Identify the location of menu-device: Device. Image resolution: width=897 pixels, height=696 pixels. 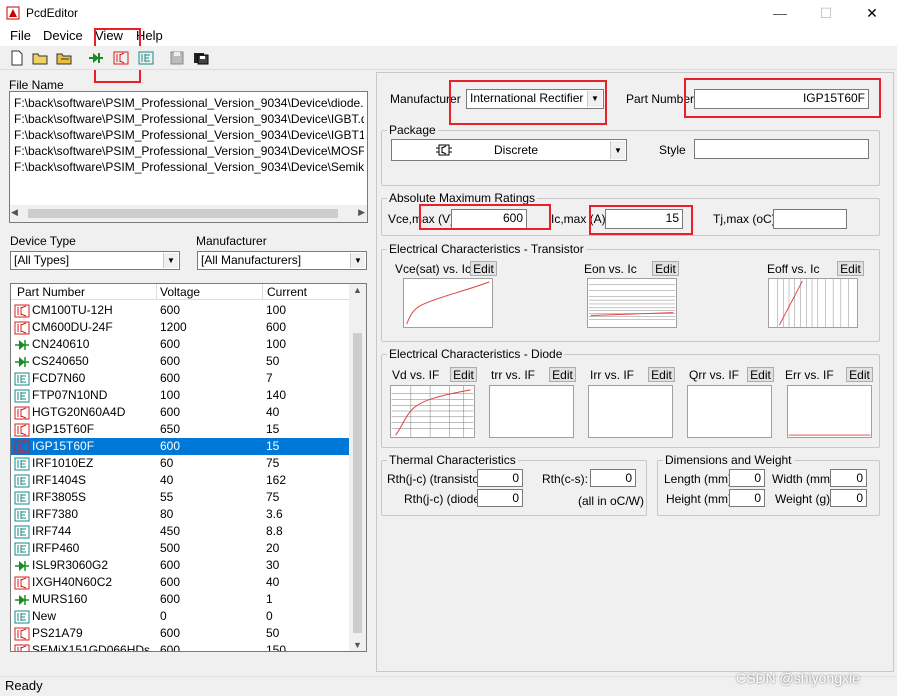
(63, 35).